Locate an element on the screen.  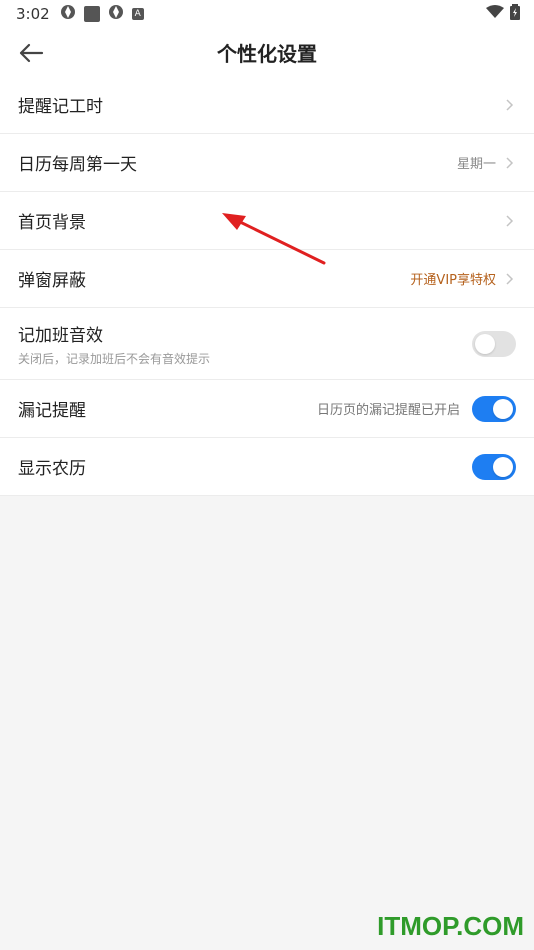
page-title: 个性化设置 is located at coordinates (267, 53).